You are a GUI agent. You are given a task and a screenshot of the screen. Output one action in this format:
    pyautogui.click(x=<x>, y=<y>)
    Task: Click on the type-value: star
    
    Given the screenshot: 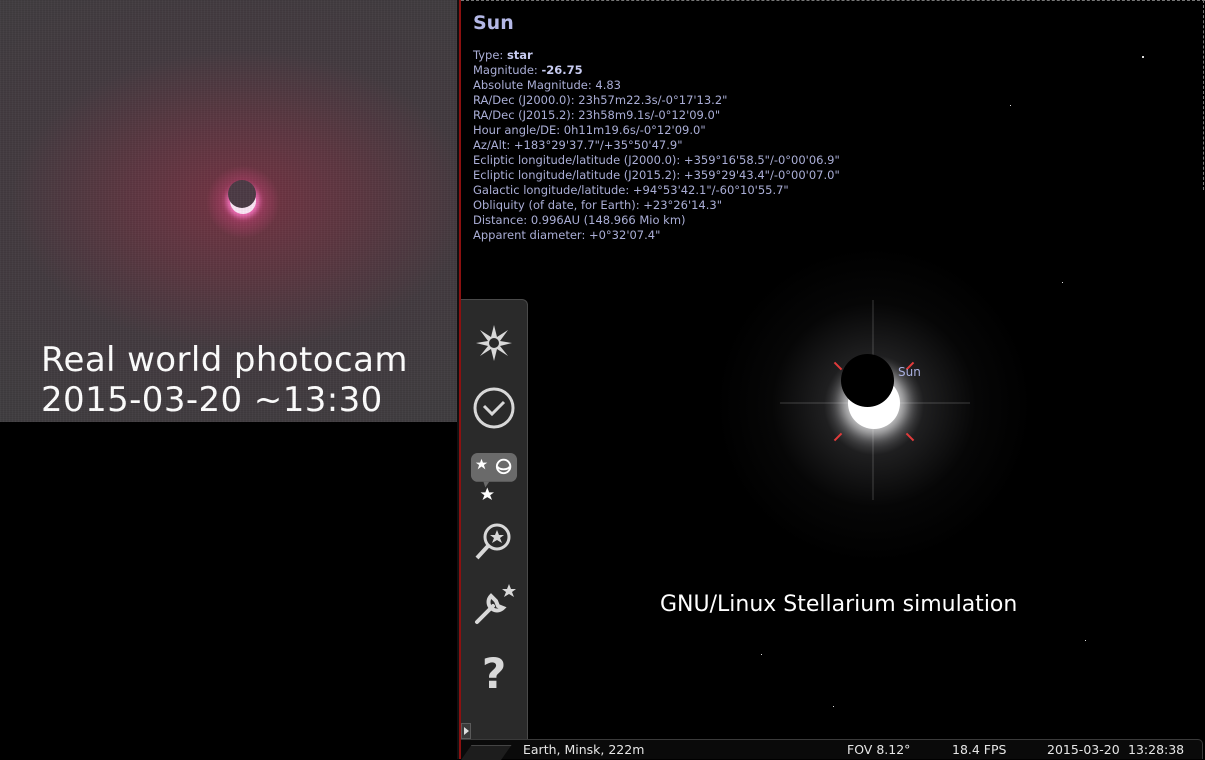 What is the action you would take?
    pyautogui.click(x=519, y=55)
    